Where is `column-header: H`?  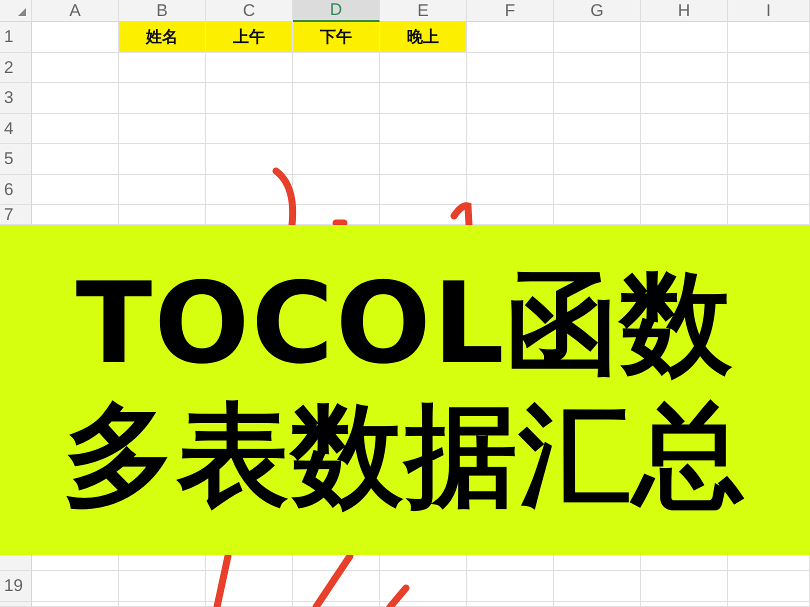
column-header: H is located at coordinates (684, 11).